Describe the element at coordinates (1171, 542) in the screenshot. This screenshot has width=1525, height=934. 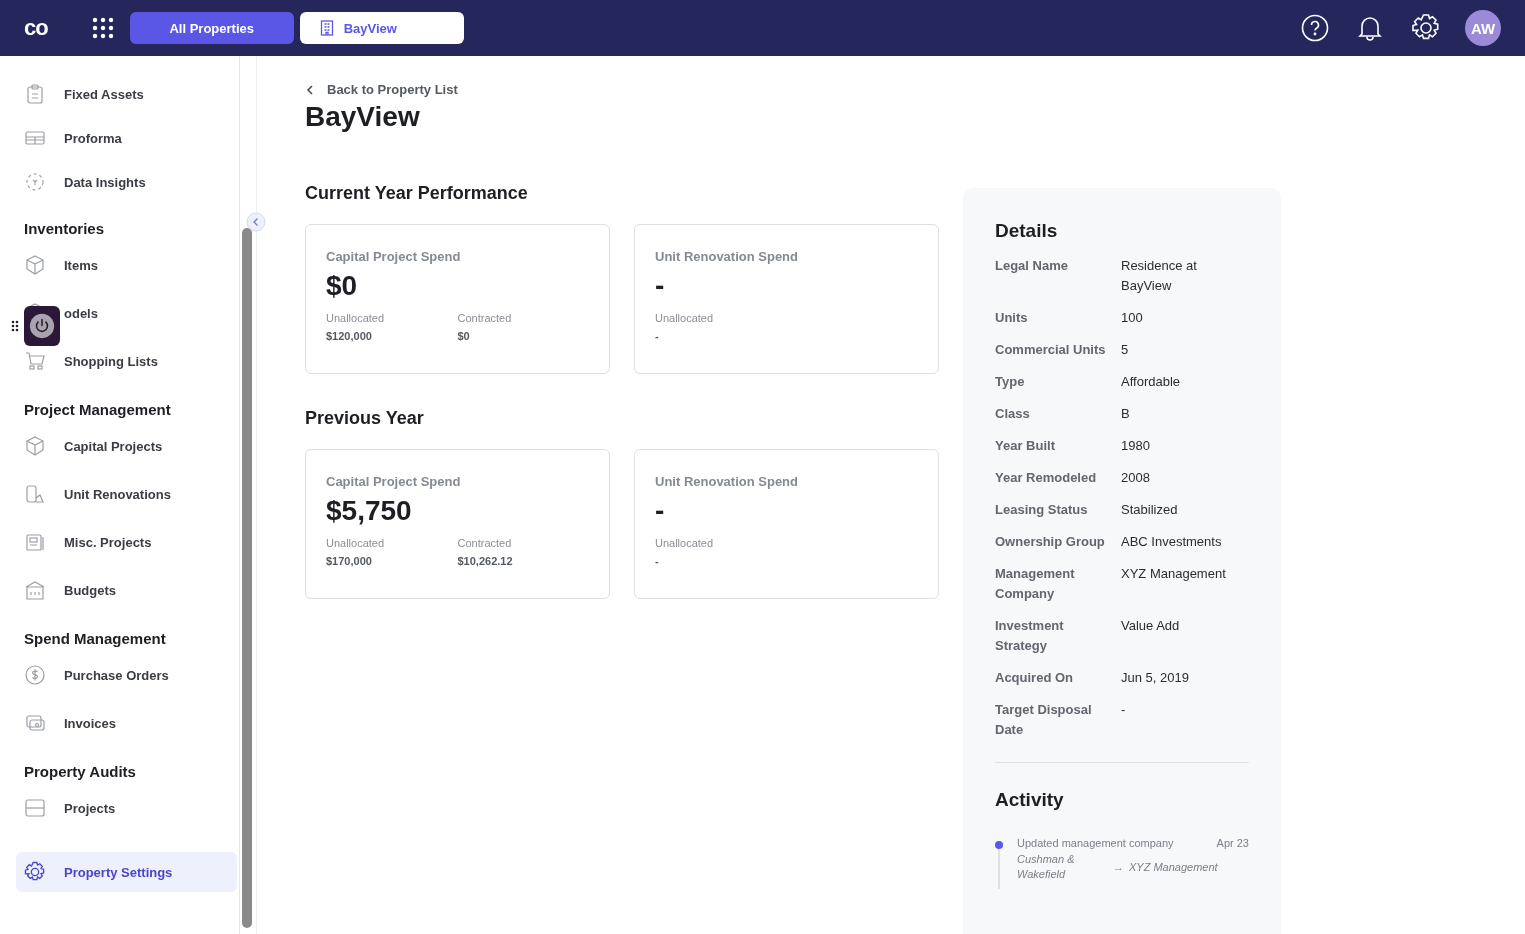
I see `detail-value: ABC Investments` at that location.